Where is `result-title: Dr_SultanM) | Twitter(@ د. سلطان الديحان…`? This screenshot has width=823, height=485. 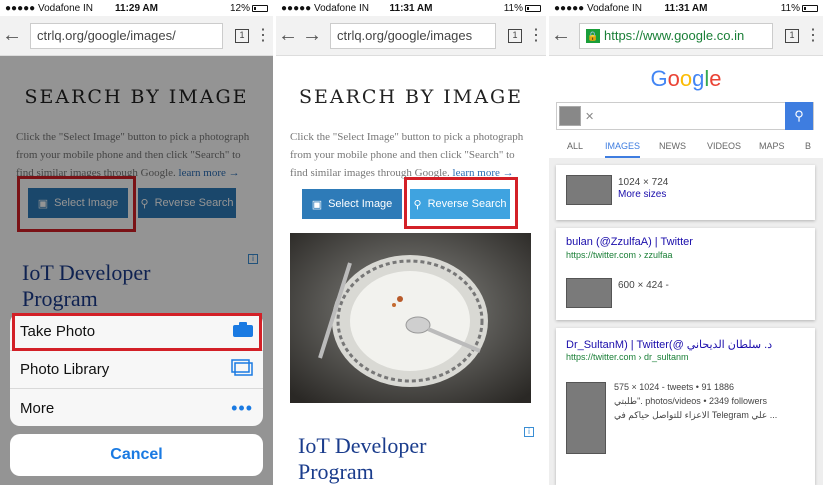 result-title: Dr_SultanM) | Twitter(@ د. سلطان الديحان… is located at coordinates (669, 344).